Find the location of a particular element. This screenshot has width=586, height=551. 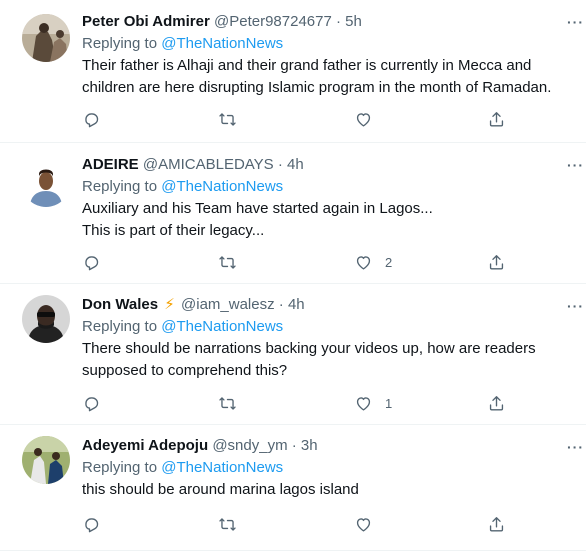

like-count: 1 is located at coordinates (389, 403).